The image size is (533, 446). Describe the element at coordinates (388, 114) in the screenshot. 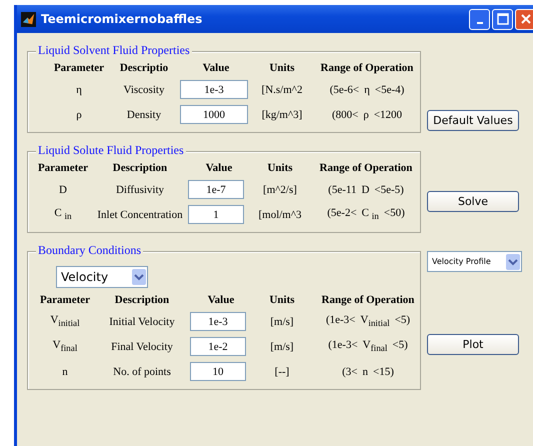

I see `range-upper: <1200` at that location.